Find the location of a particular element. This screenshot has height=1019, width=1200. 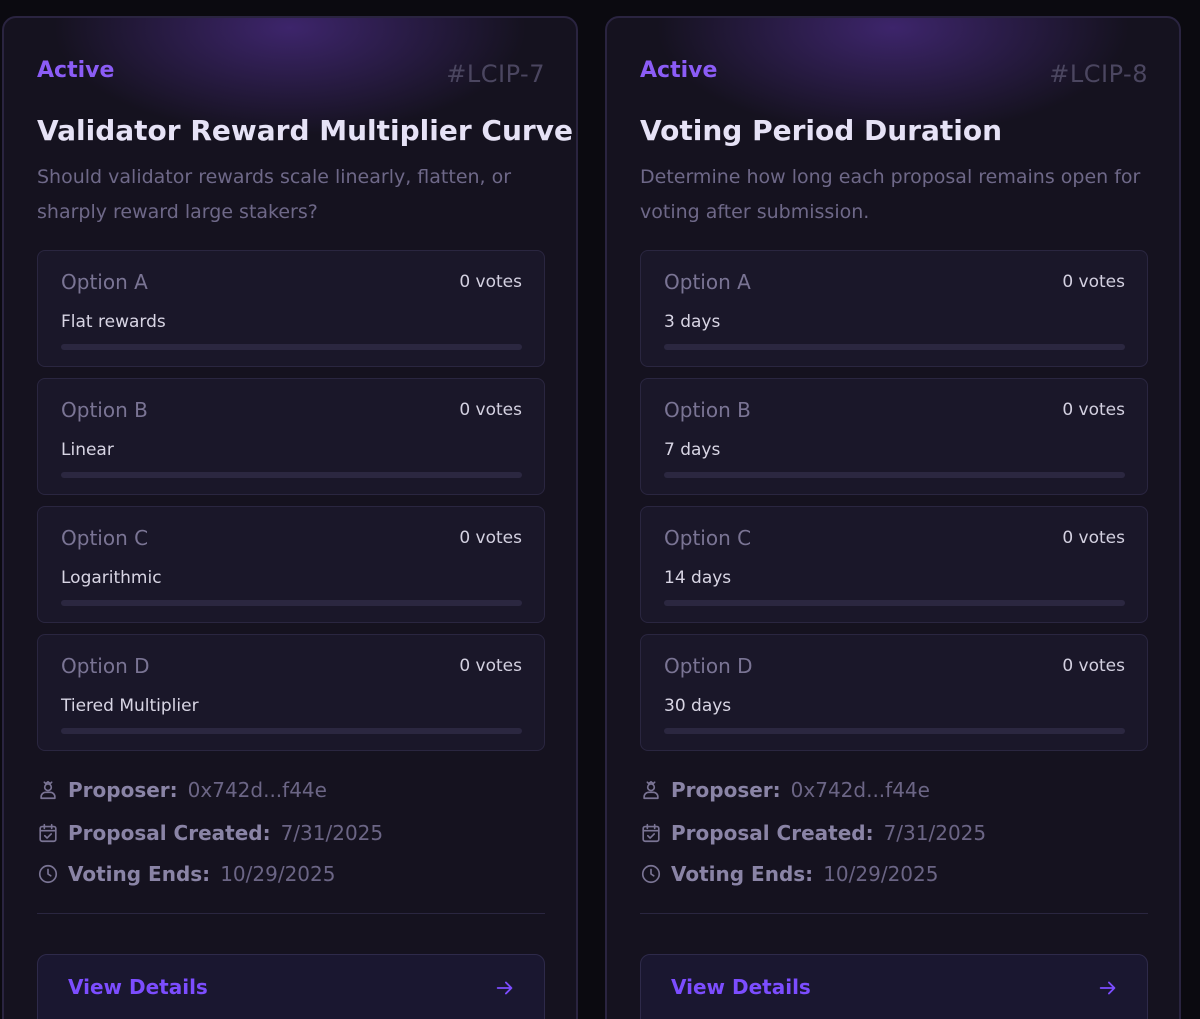

proposal-title: Validator Reward Multiplier Curve is located at coordinates (305, 130).